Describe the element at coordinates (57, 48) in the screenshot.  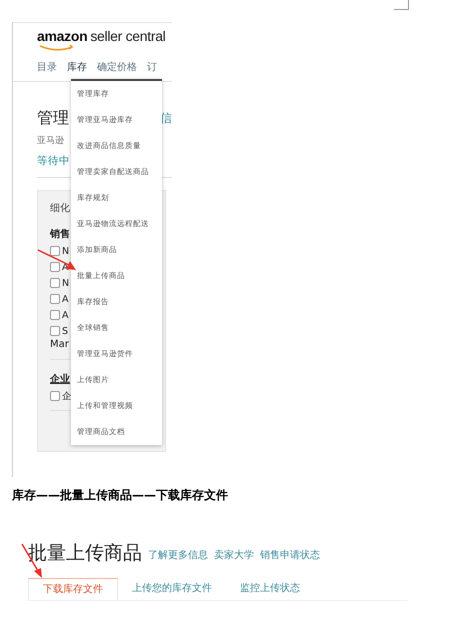
I see `smile-arc-icon` at that location.